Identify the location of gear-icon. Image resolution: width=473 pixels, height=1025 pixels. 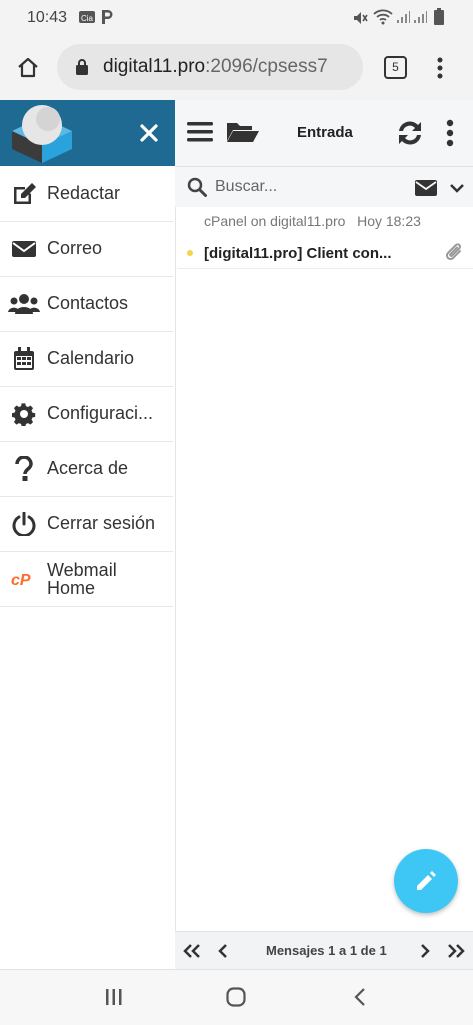
(23, 414).